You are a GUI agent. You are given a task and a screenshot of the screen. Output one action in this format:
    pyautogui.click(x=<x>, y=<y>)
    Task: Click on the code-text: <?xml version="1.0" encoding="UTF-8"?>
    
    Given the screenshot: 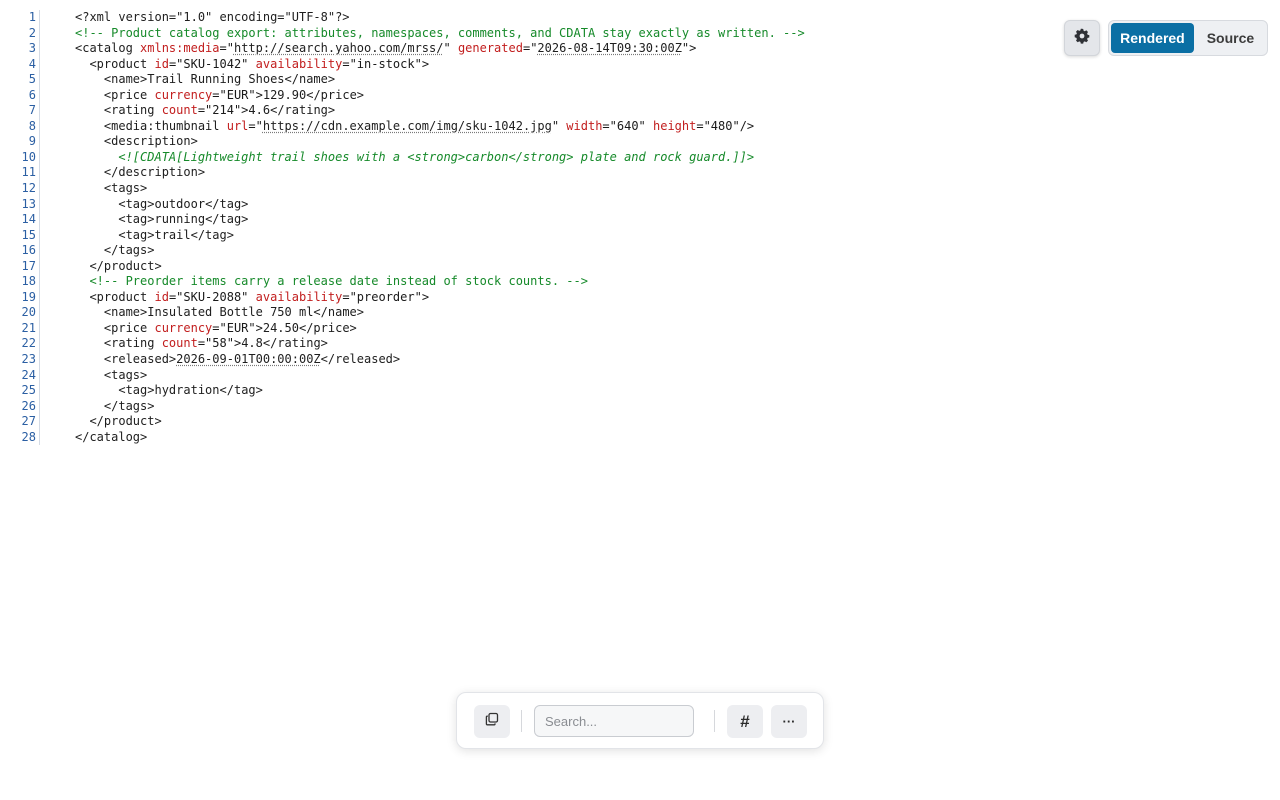 What is the action you would take?
    pyautogui.click(x=212, y=18)
    